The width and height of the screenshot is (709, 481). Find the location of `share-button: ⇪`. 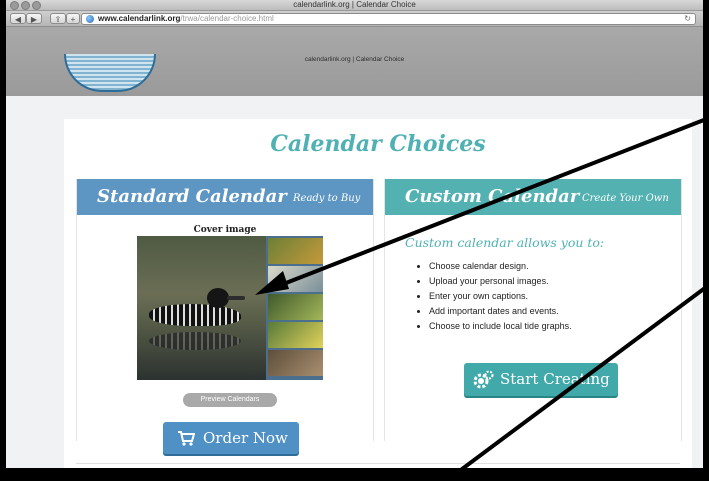

share-button: ⇪ is located at coordinates (58, 18).